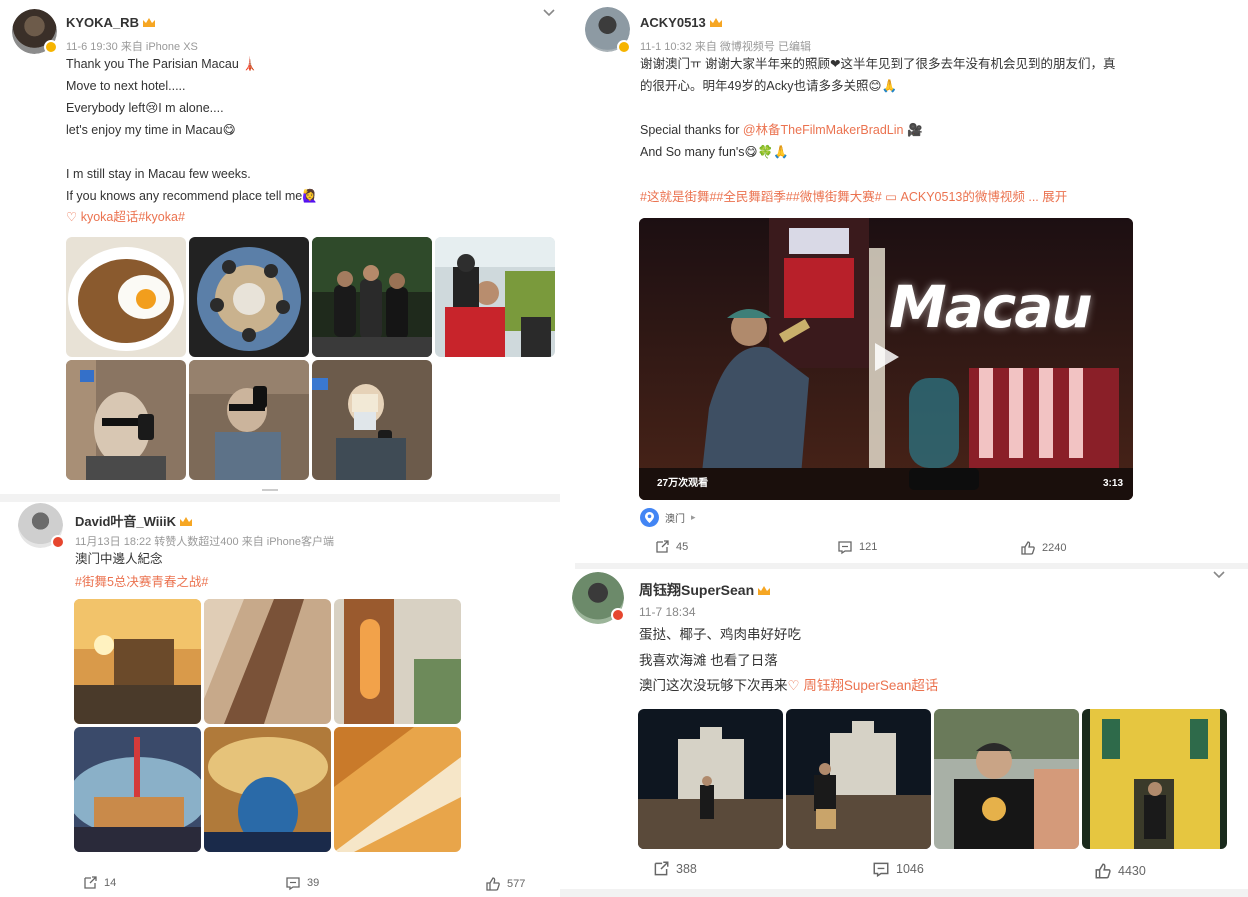 This screenshot has height=897, width=1248. I want to click on mention-link: @林备TheFilmMakerBradLin, so click(823, 130).